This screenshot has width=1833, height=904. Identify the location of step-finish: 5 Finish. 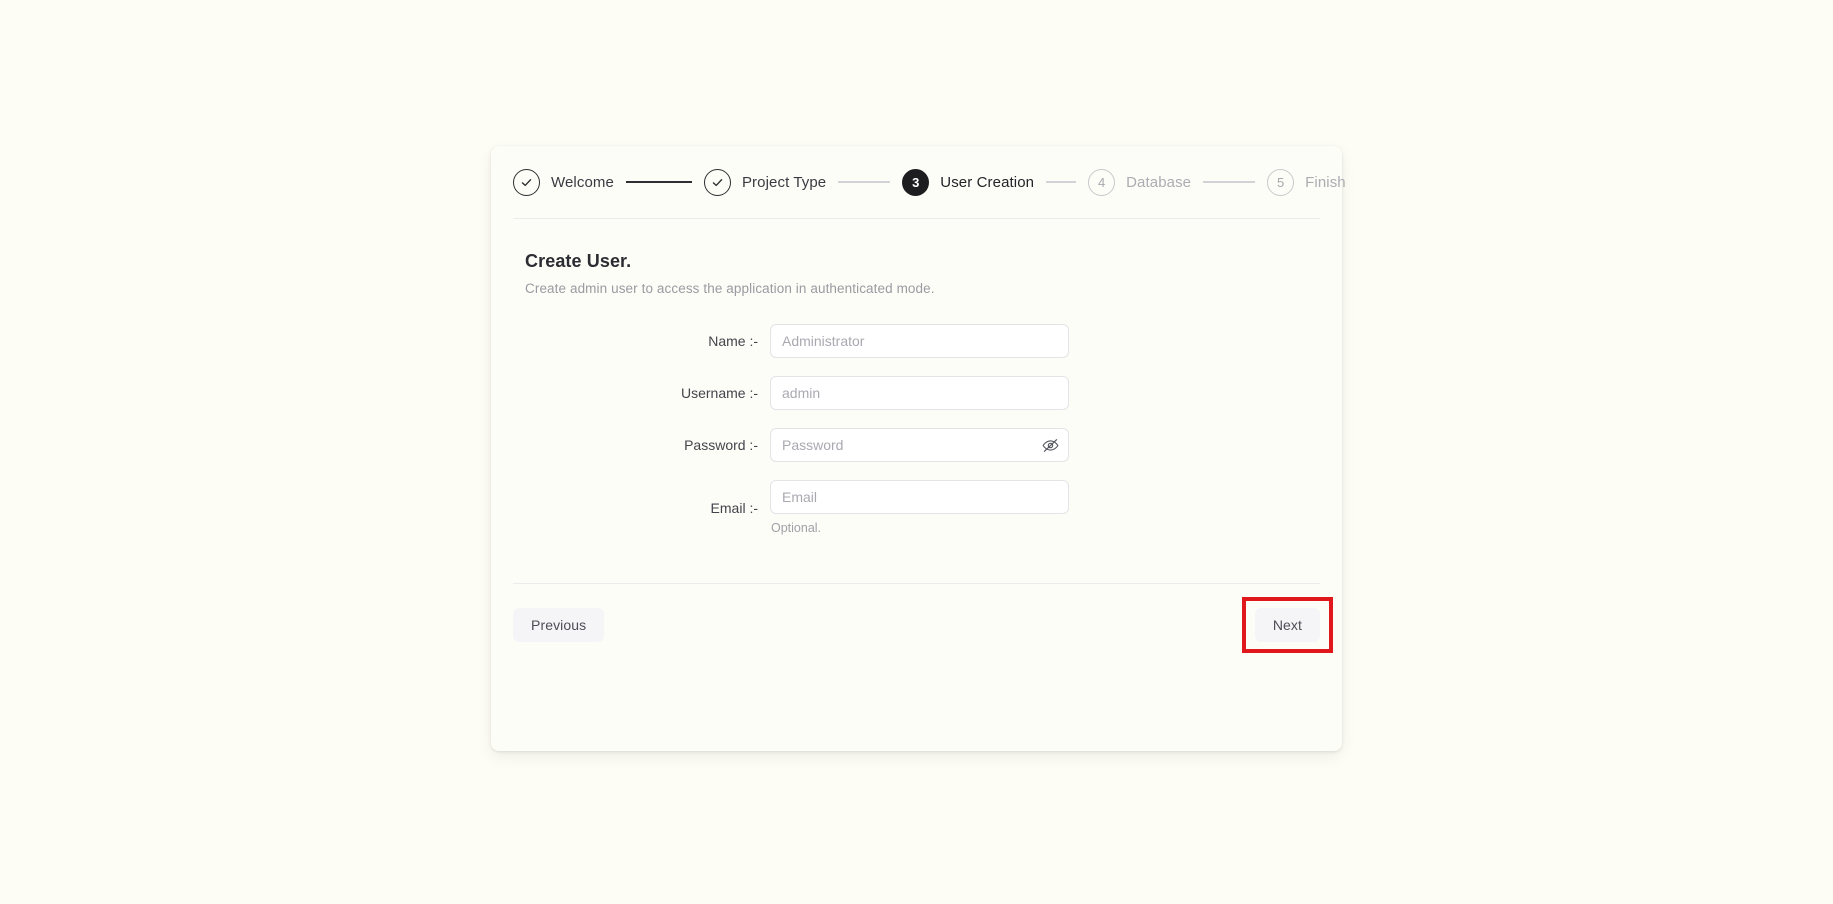
(1306, 182).